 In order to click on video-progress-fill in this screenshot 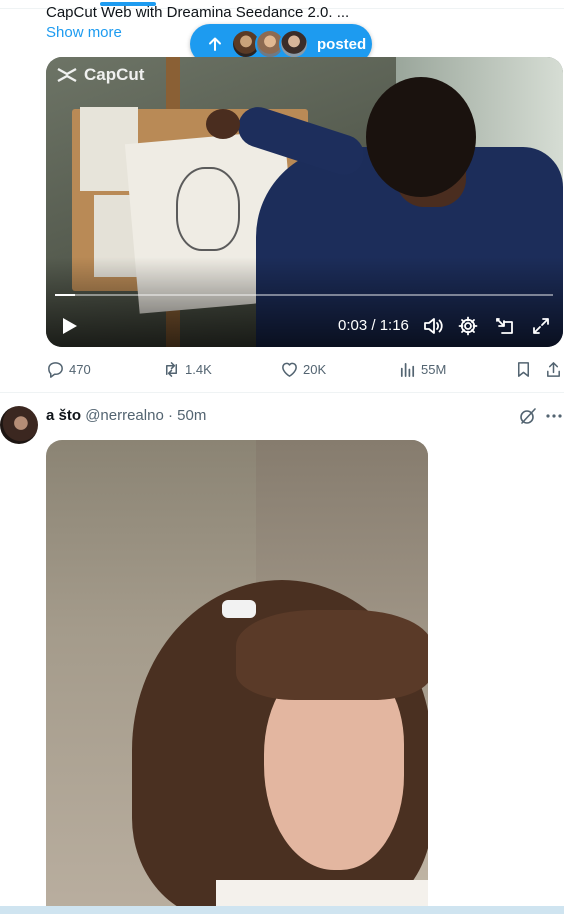, I will do `click(65, 295)`.